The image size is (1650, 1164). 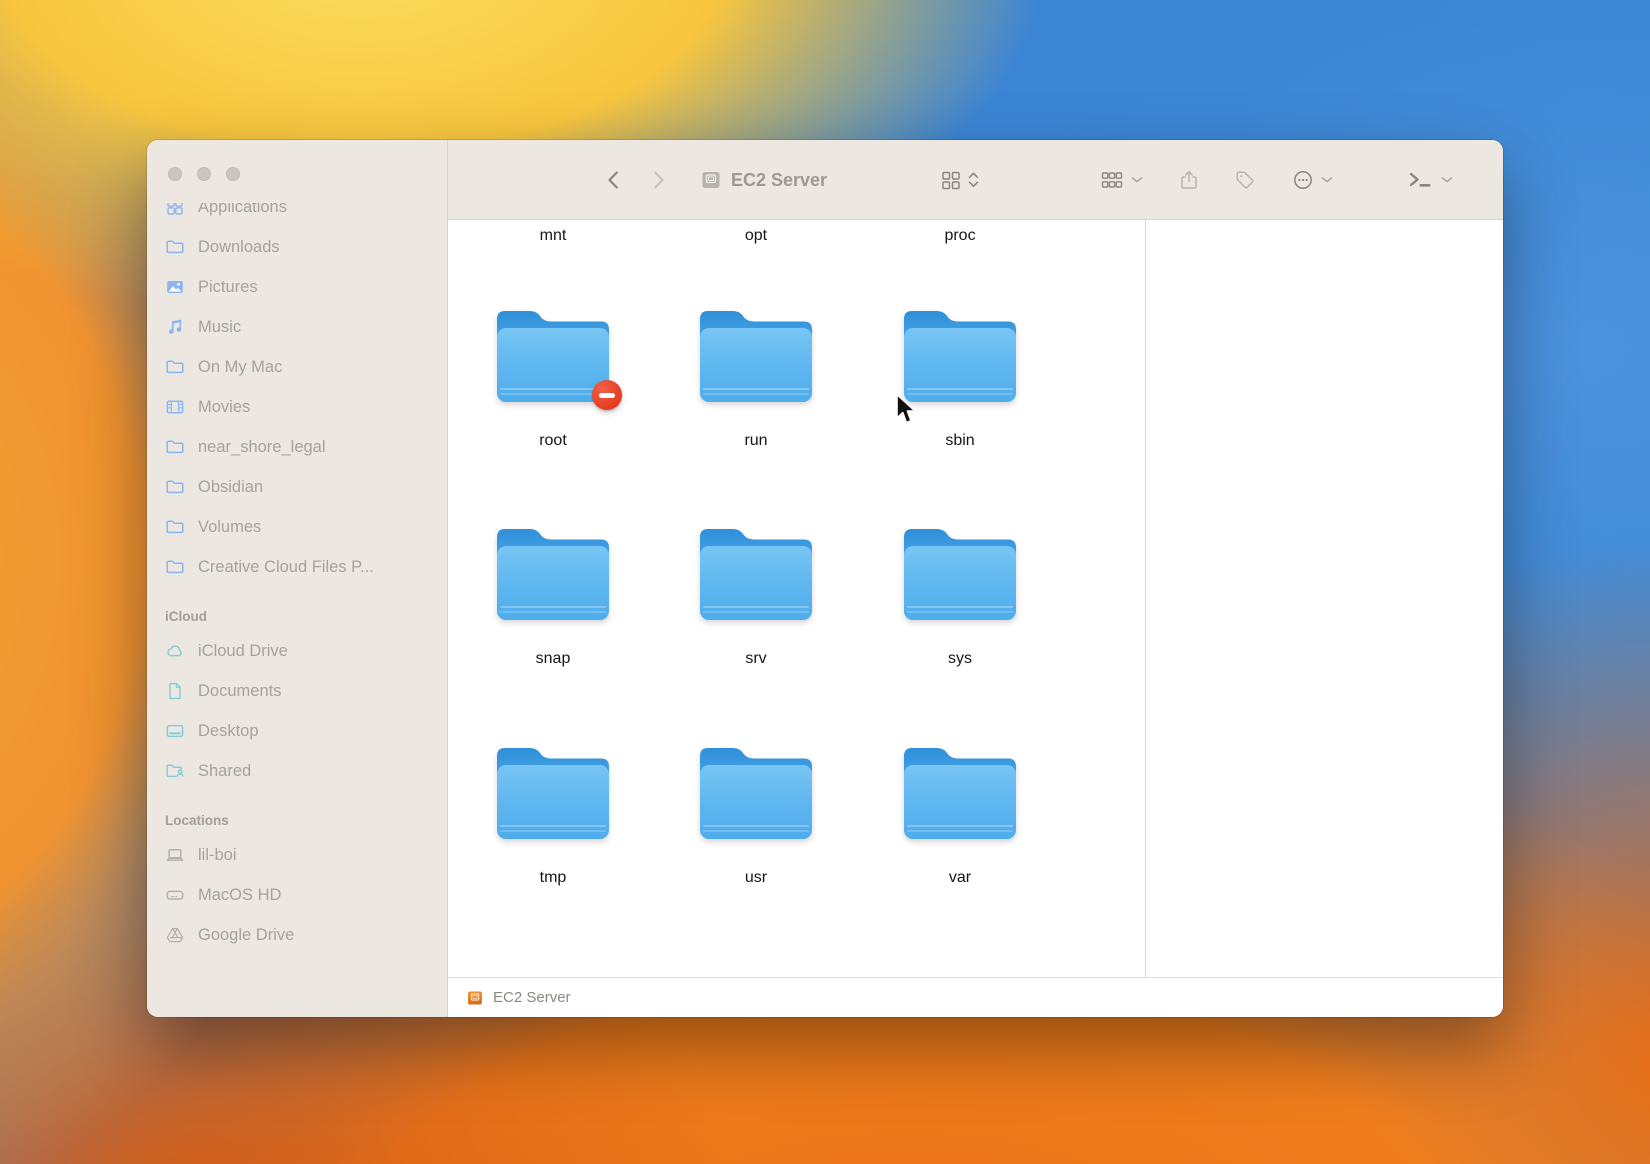 I want to click on path-bar-item: EC2 Server, so click(x=532, y=997).